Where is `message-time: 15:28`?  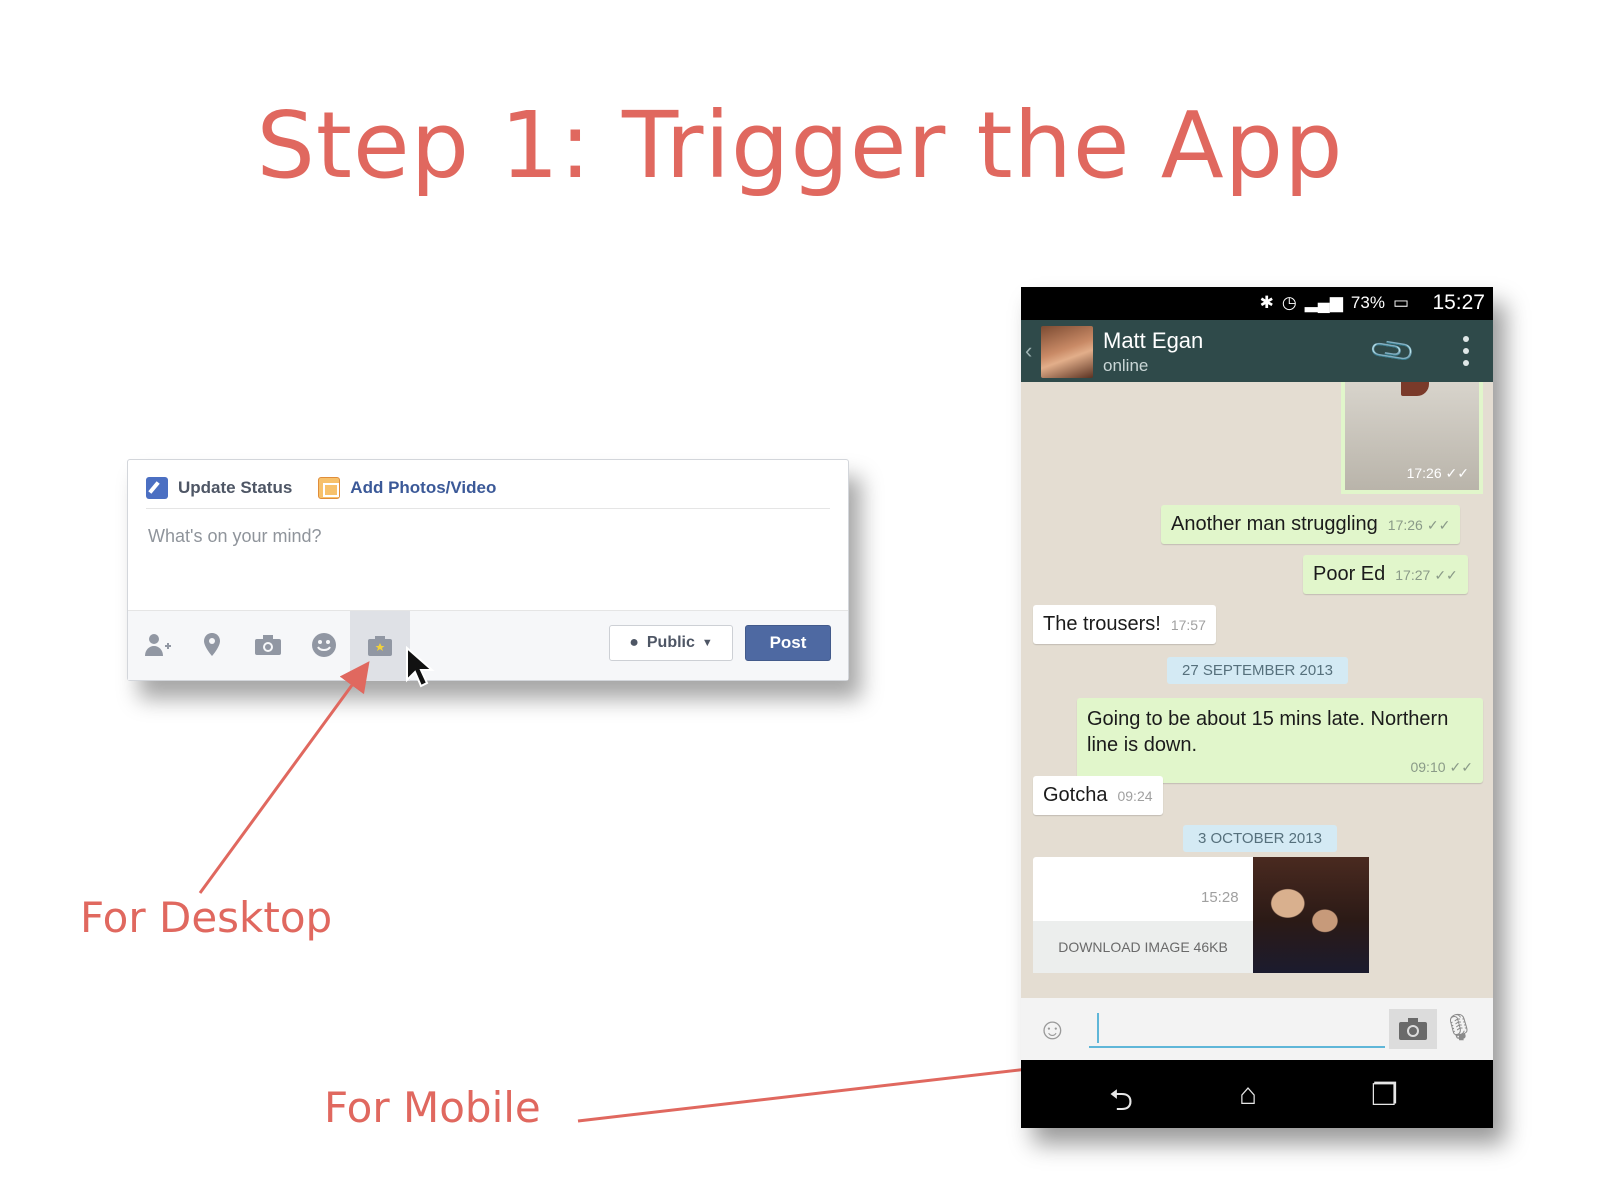
message-time: 15:28 is located at coordinates (1220, 897).